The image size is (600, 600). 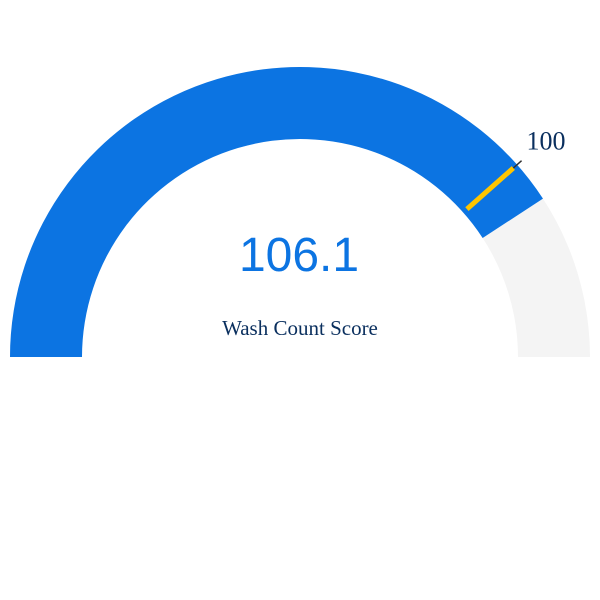 I want to click on gauge-value: 106.1, so click(x=299, y=255).